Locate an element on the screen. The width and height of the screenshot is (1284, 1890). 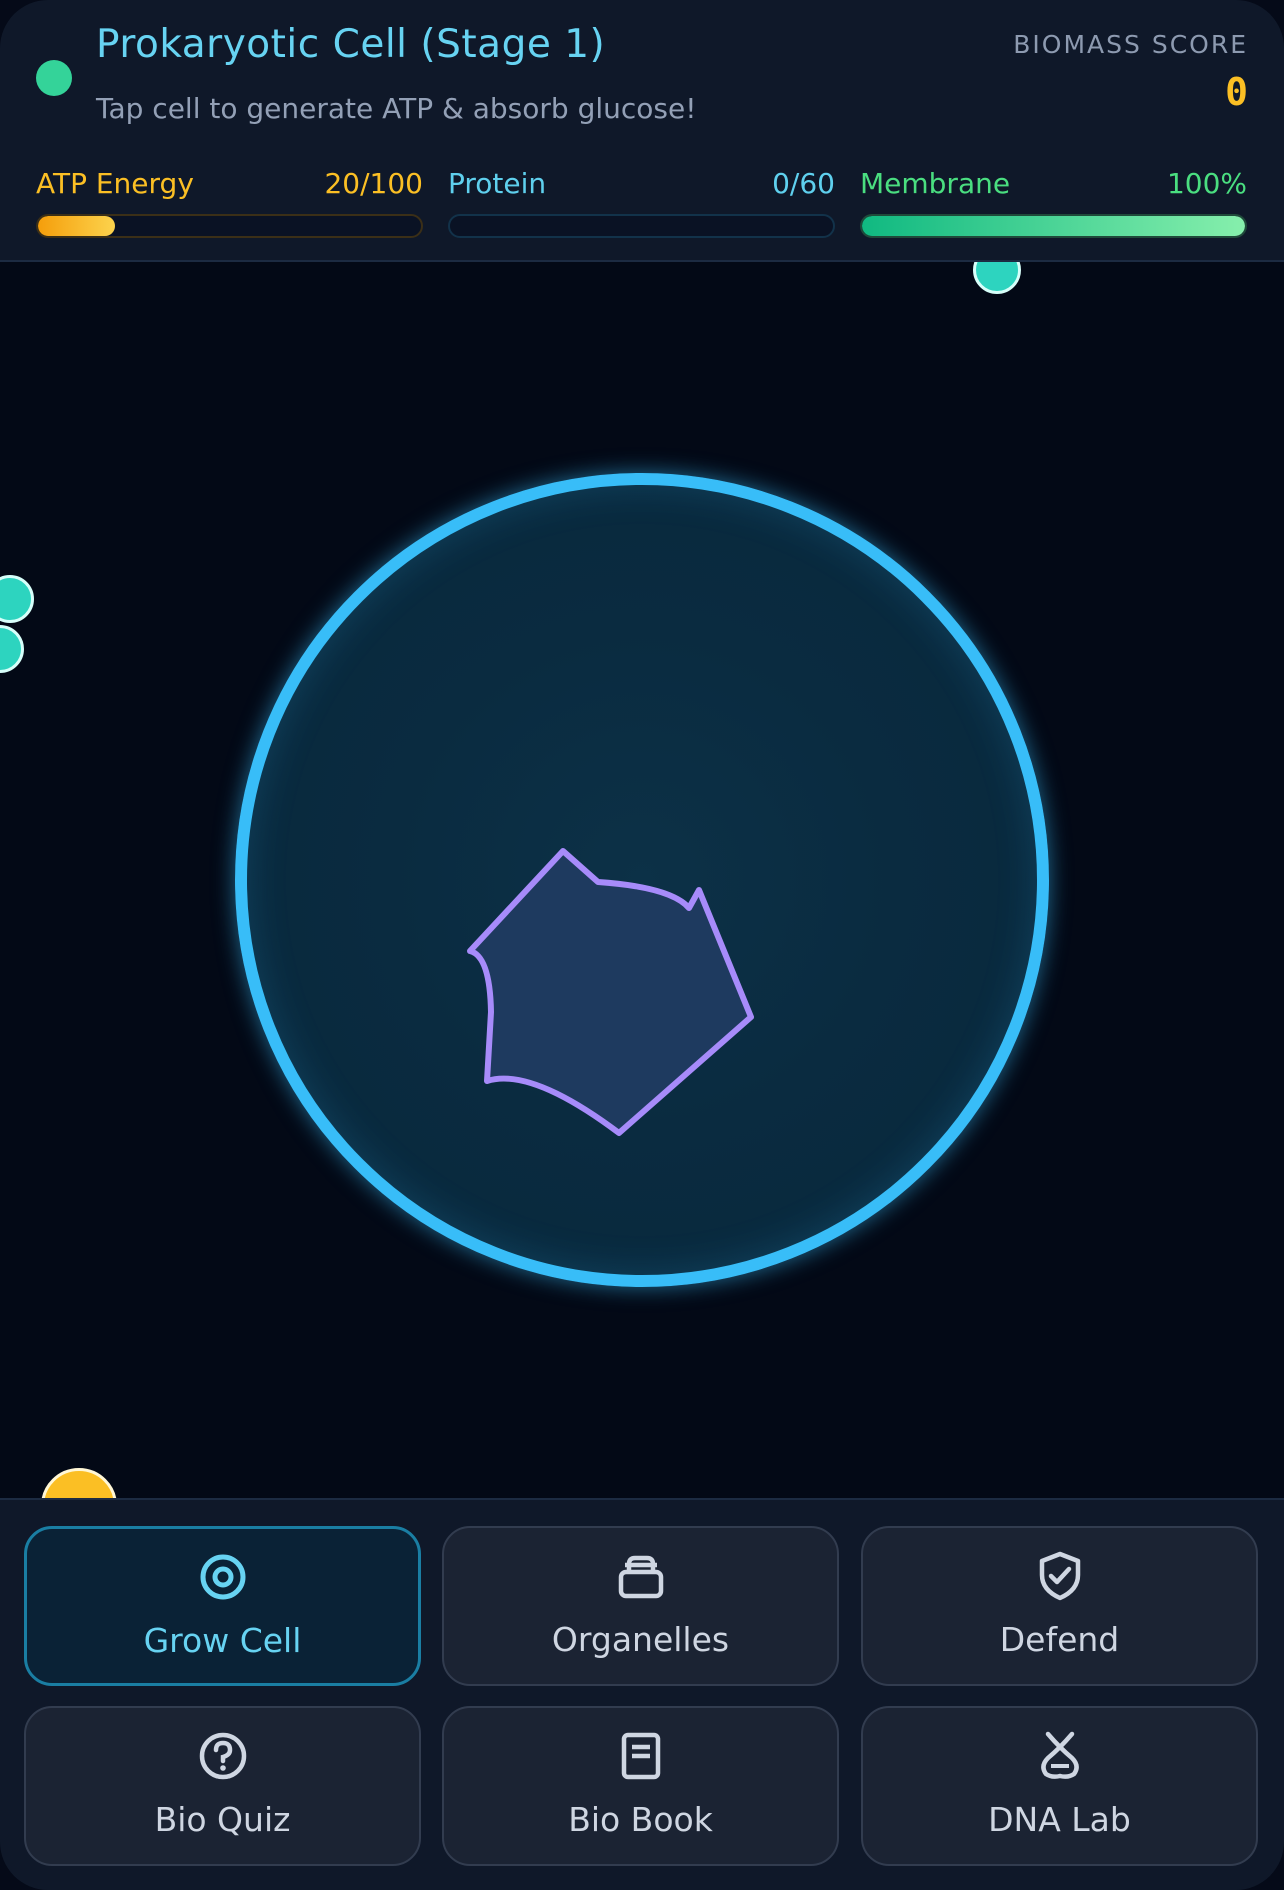
question-circle-icon is located at coordinates (222, 1756).